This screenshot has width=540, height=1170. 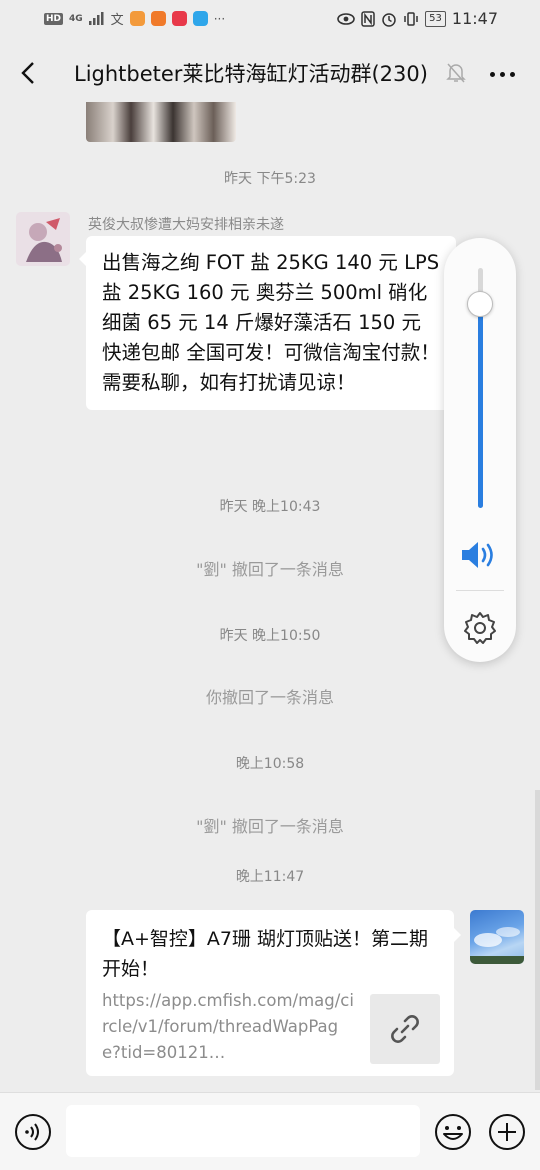 What do you see at coordinates (117, 20) in the screenshot?
I see `translate-app-icon: 文` at bounding box center [117, 20].